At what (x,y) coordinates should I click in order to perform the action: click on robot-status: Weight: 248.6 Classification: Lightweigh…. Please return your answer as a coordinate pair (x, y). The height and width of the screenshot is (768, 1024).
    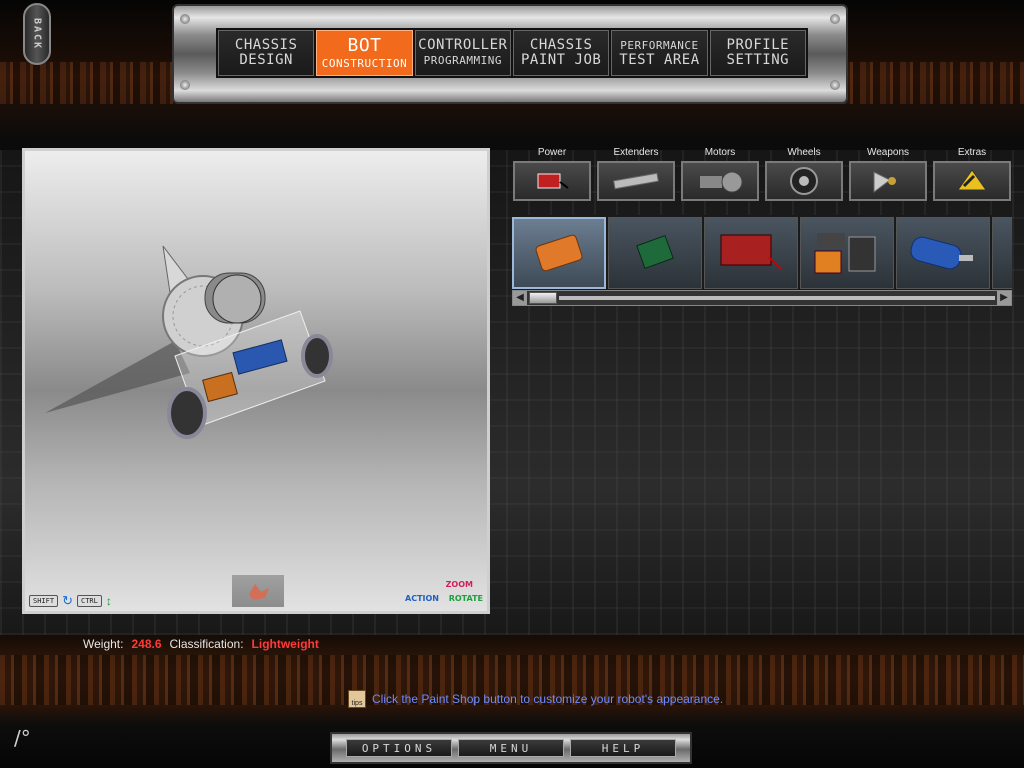
    Looking at the image, I should click on (201, 644).